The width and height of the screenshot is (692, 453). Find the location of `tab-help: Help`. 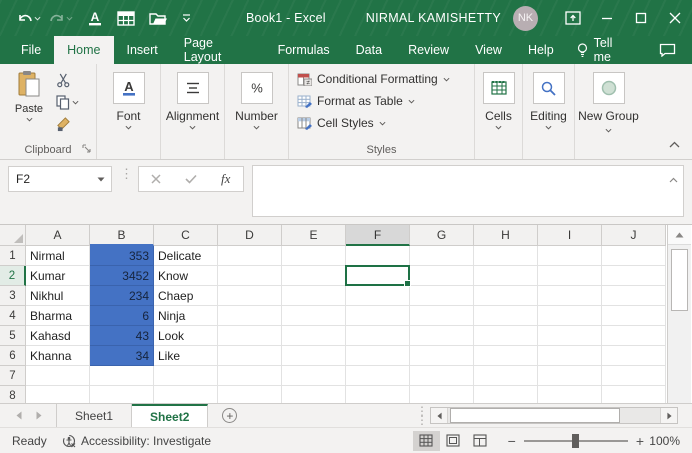

tab-help: Help is located at coordinates (541, 50).